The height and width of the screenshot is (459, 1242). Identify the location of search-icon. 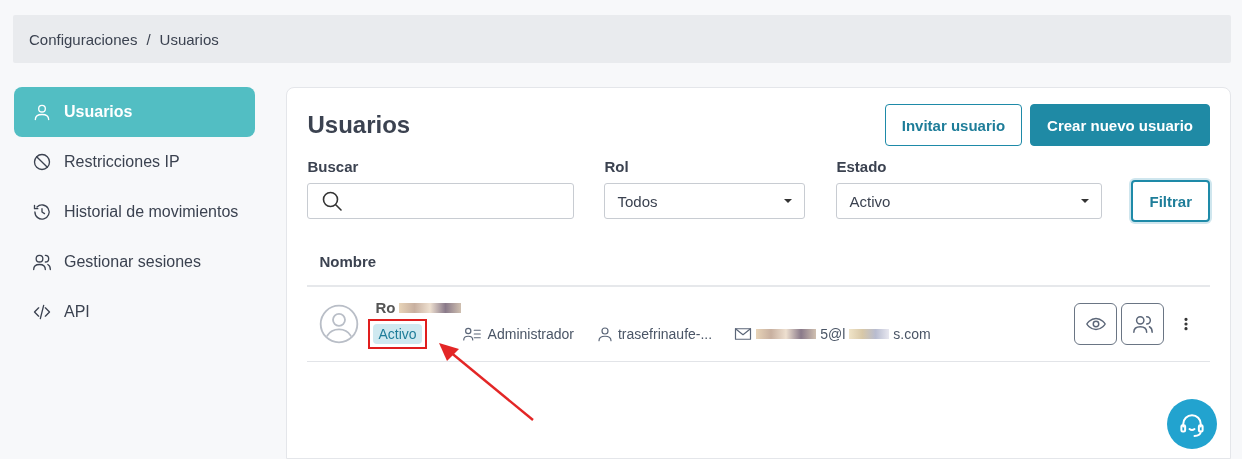
(332, 201).